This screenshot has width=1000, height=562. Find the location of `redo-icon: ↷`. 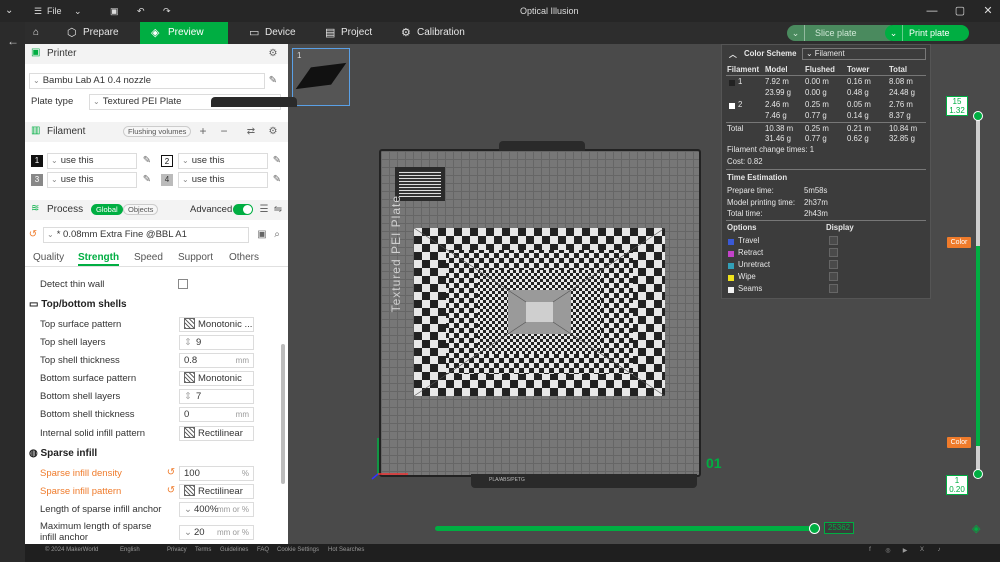

redo-icon: ↷ is located at coordinates (167, 11).